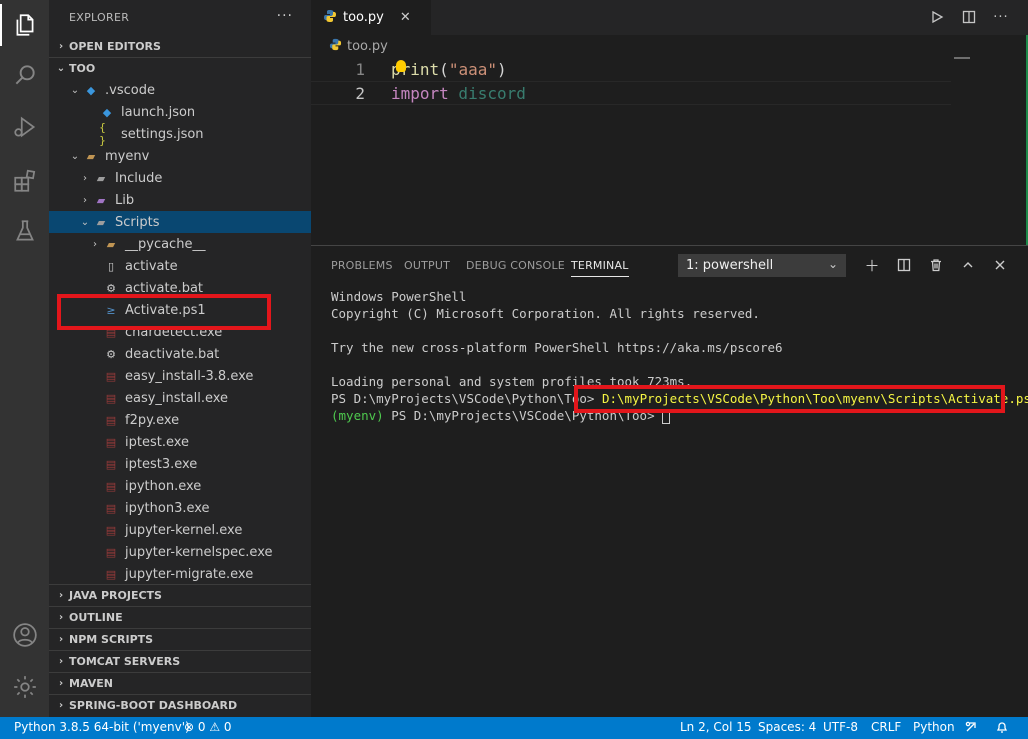 The width and height of the screenshot is (1028, 739). I want to click on minimap, so click(962, 58).